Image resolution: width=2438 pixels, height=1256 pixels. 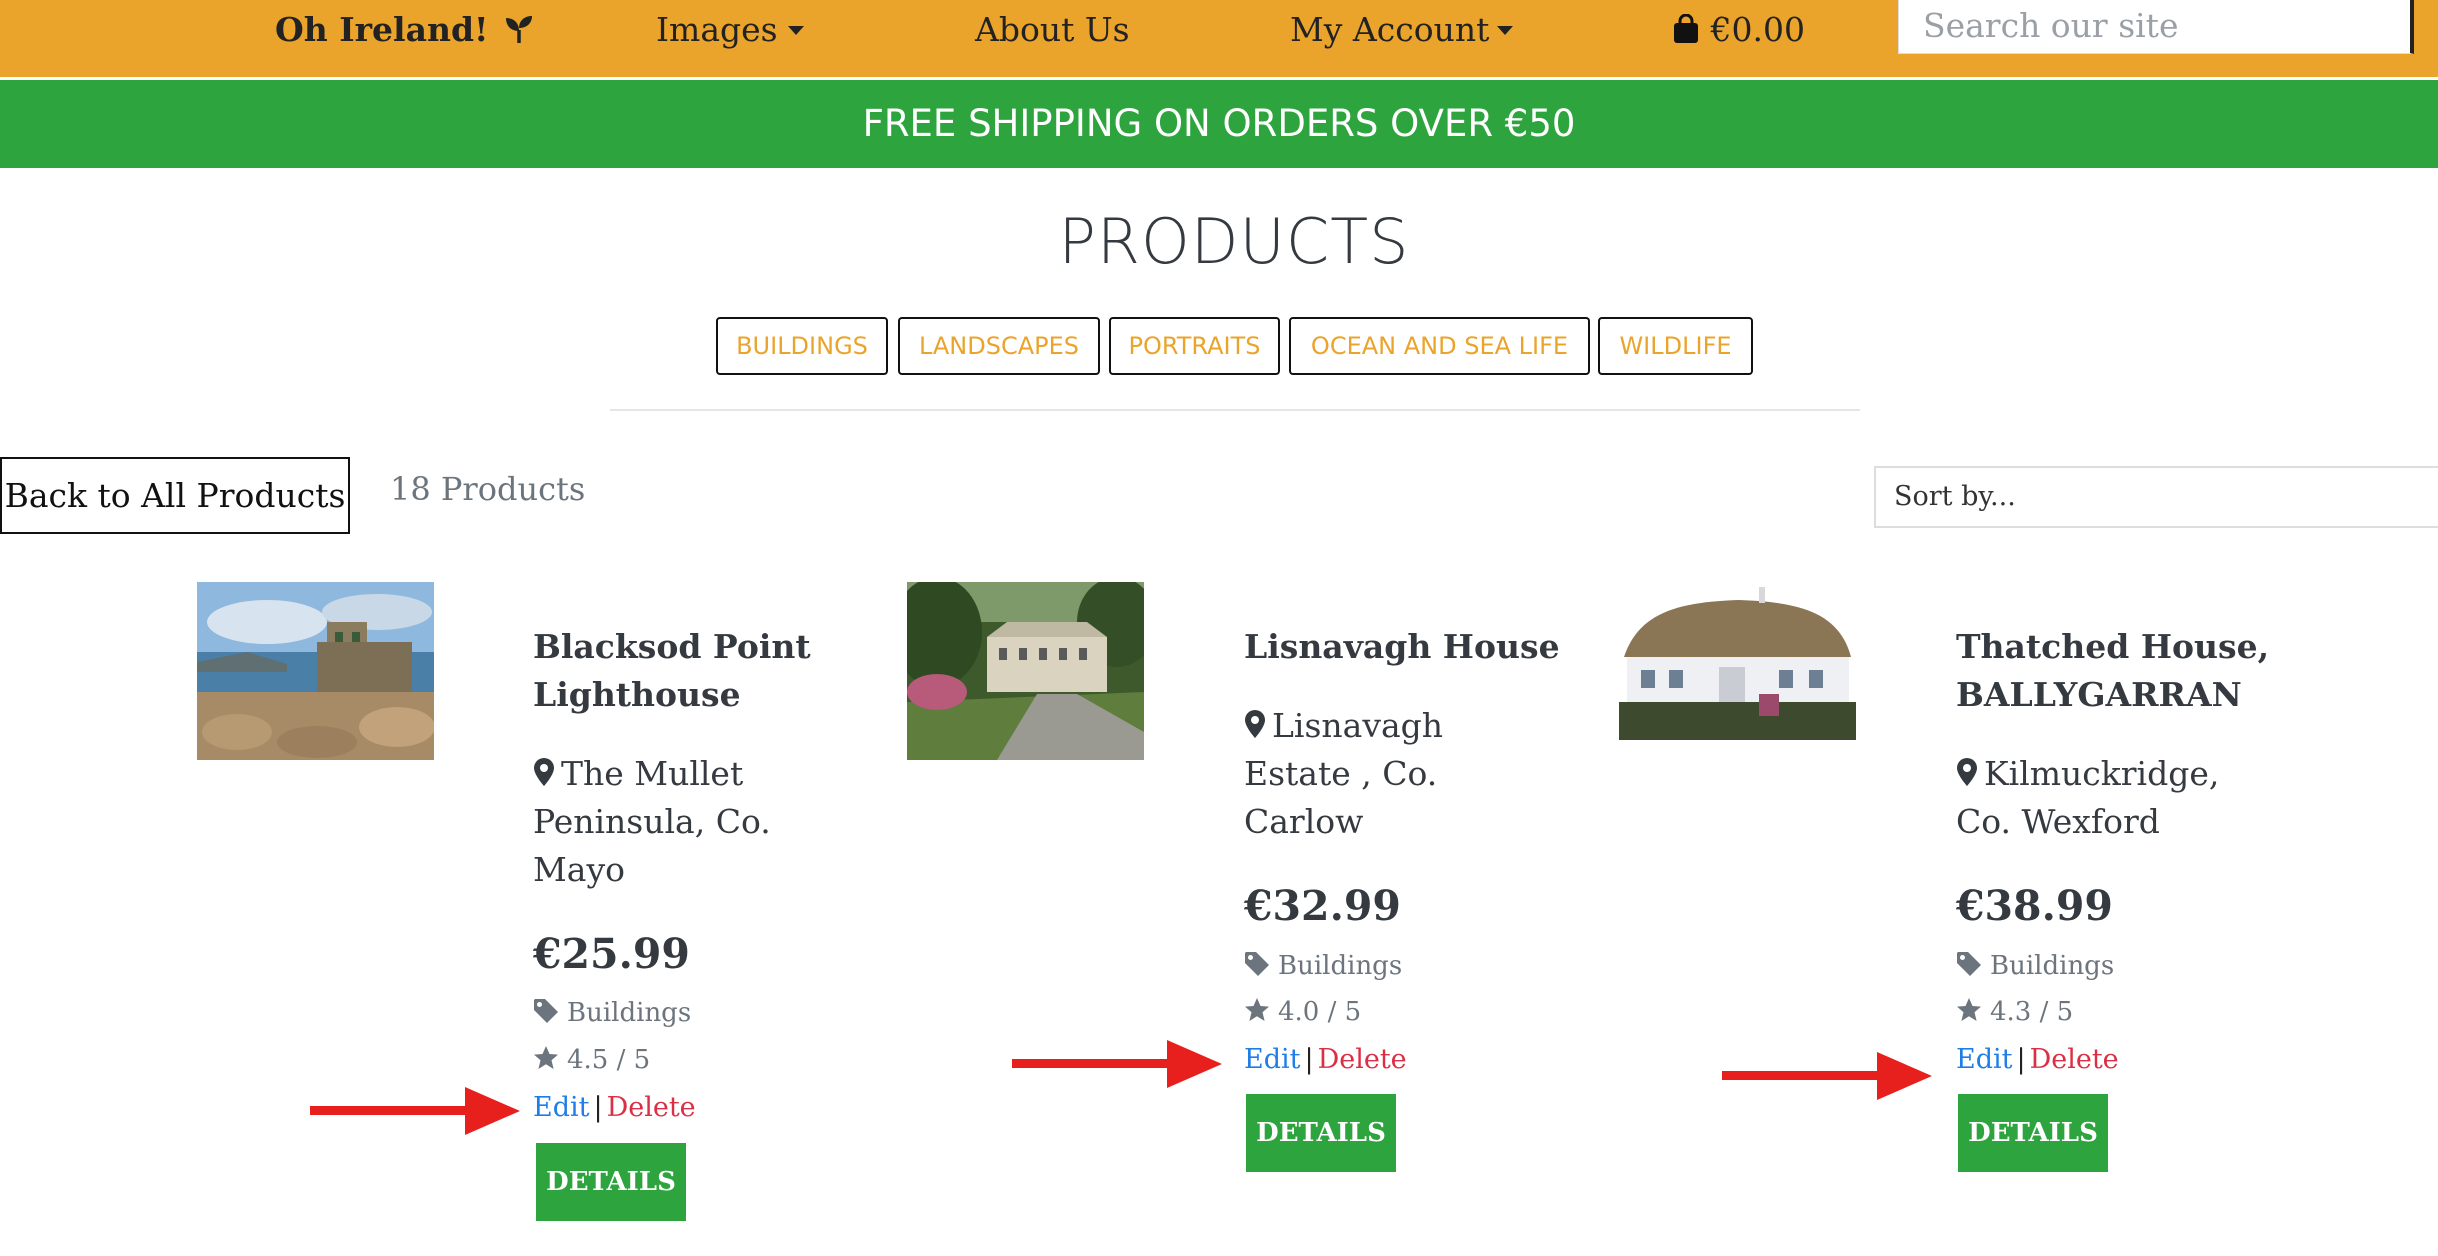 I want to click on product-name-line: Lighthouse, so click(x=637, y=694).